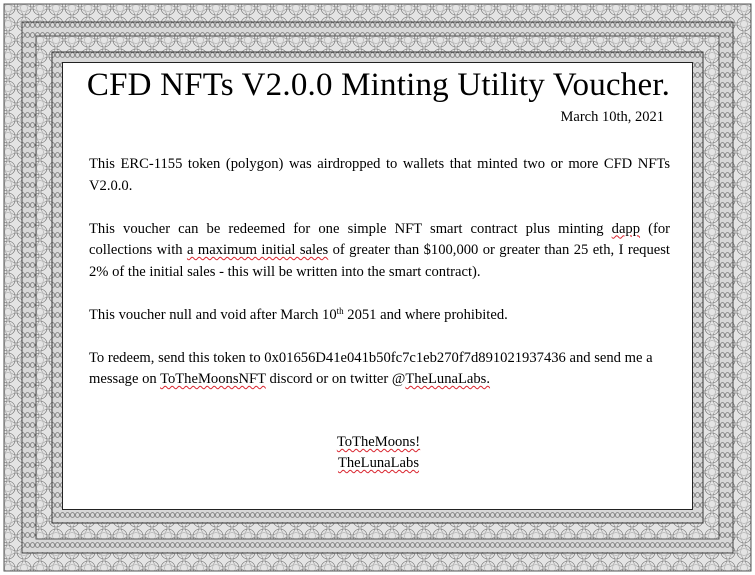  What do you see at coordinates (257, 250) in the screenshot?
I see `max-sales-phrase: a maximum initial sales` at bounding box center [257, 250].